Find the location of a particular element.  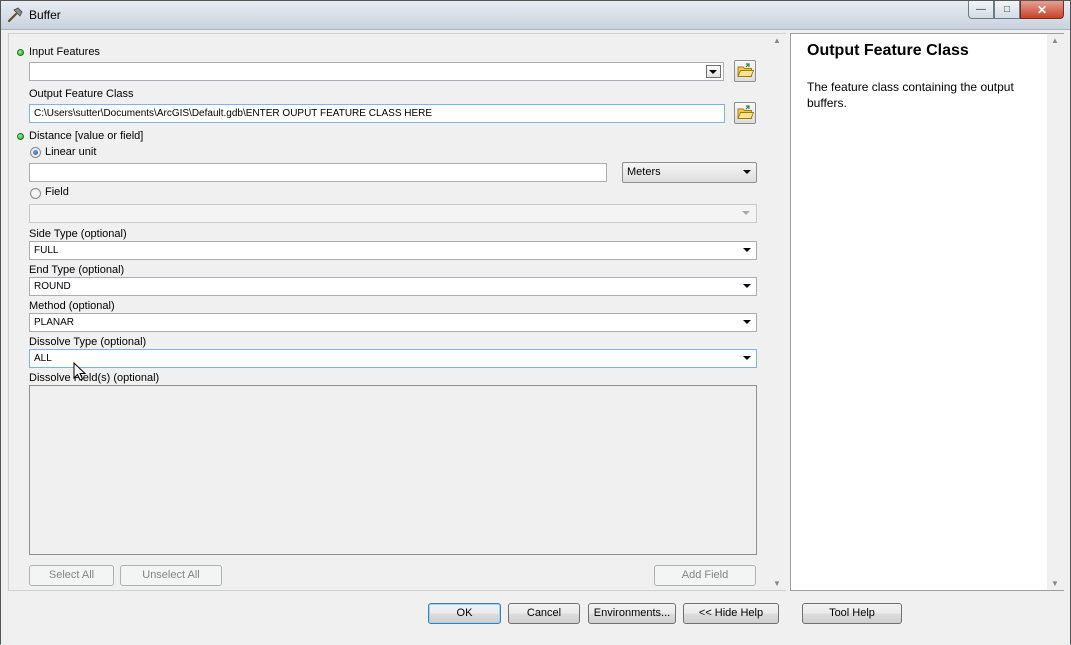

method-value: PLANAR is located at coordinates (54, 322).